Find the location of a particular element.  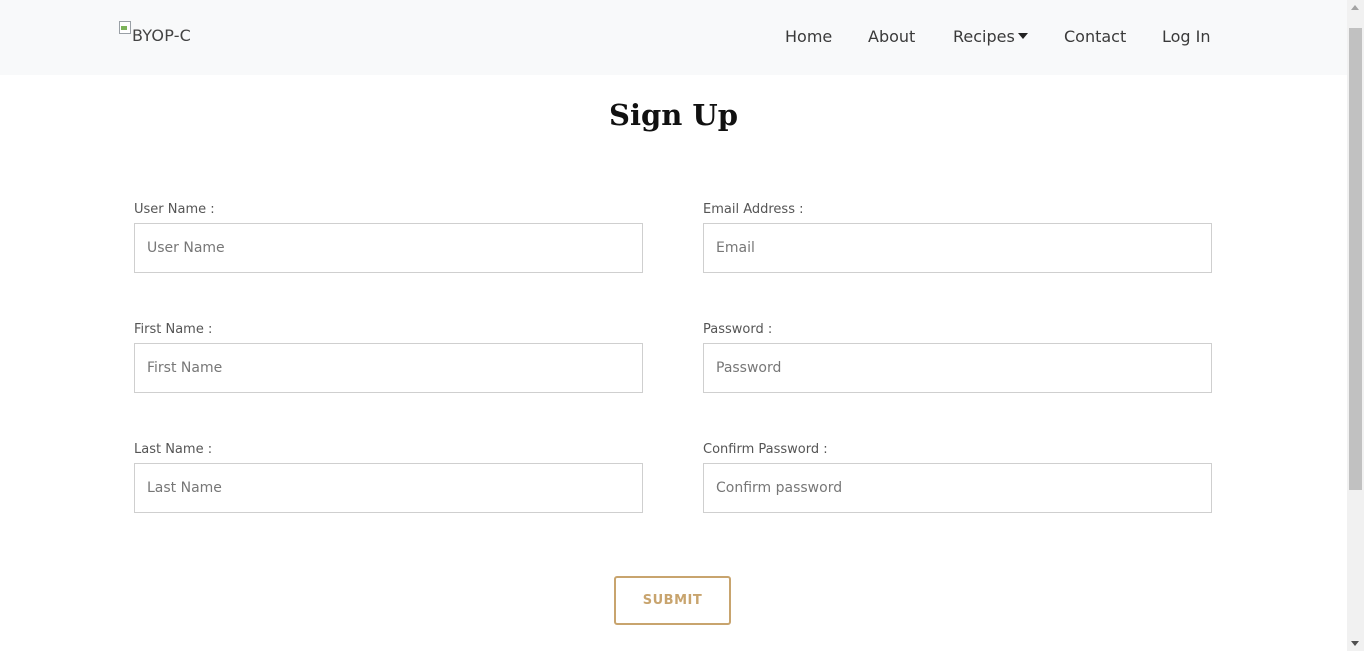

scrollbar-thumb is located at coordinates (1355, 259).